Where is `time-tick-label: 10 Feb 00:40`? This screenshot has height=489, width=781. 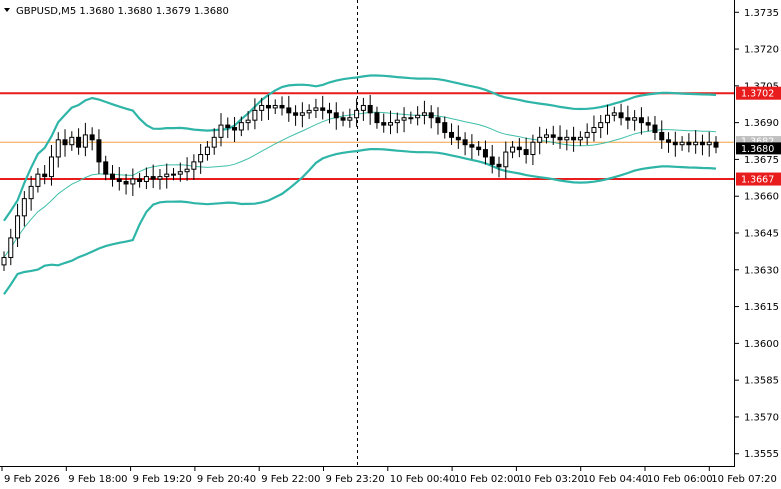 time-tick-label: 10 Feb 00:40 is located at coordinates (423, 479).